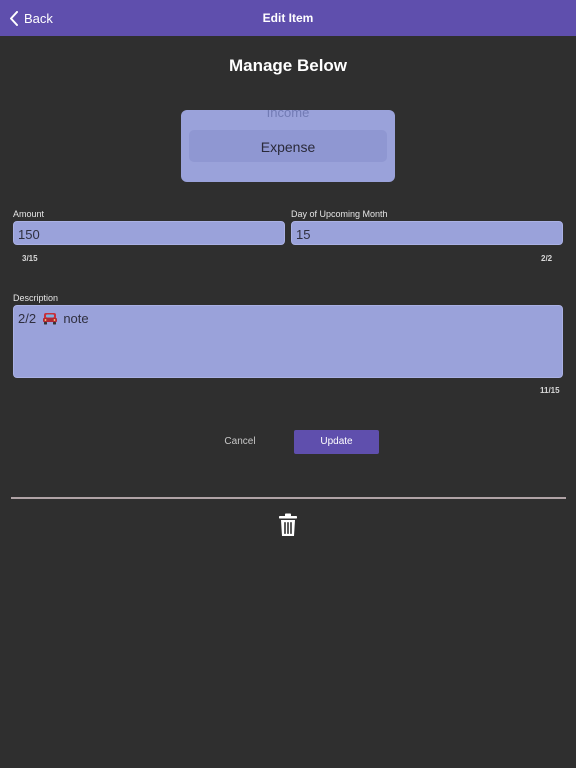  Describe the element at coordinates (339, 214) in the screenshot. I see `day-label: Day of Upcoming Month` at that location.